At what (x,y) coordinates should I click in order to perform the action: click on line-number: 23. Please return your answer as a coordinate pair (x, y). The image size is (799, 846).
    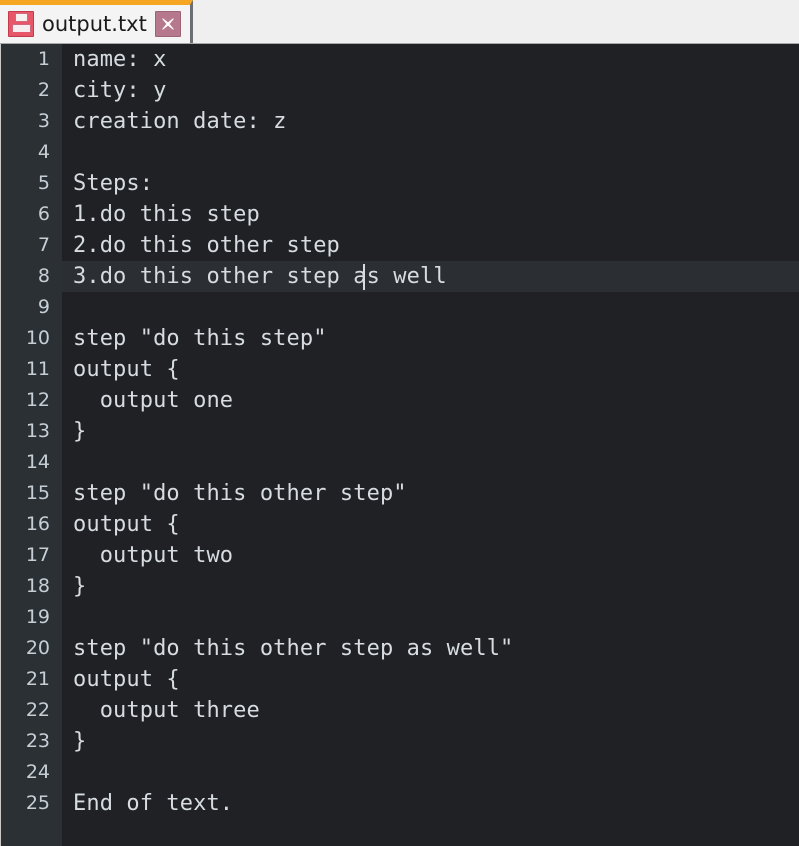
    Looking at the image, I should click on (37, 741).